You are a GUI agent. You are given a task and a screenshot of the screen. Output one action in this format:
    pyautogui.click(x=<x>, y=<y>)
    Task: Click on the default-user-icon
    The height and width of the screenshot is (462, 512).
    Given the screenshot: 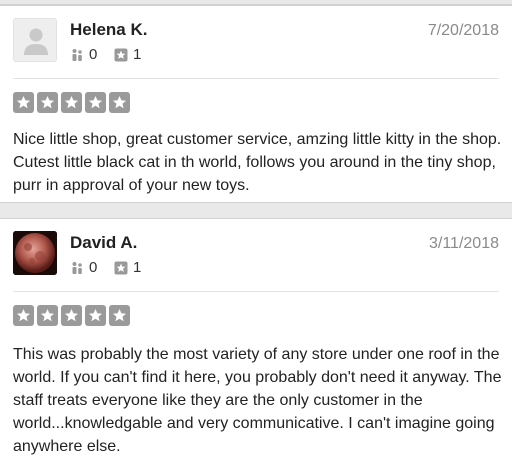 What is the action you would take?
    pyautogui.click(x=36, y=41)
    